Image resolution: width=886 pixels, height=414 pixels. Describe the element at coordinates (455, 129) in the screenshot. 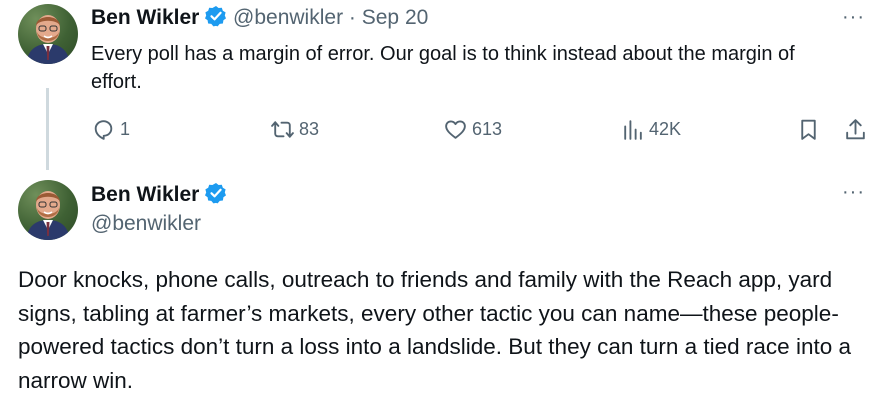

I see `heart-icon` at that location.